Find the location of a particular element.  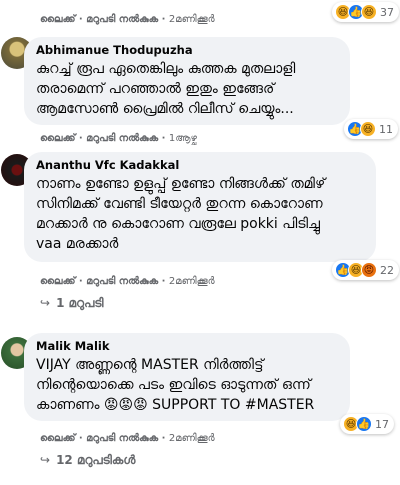

reaction-count: 11 is located at coordinates (386, 129).